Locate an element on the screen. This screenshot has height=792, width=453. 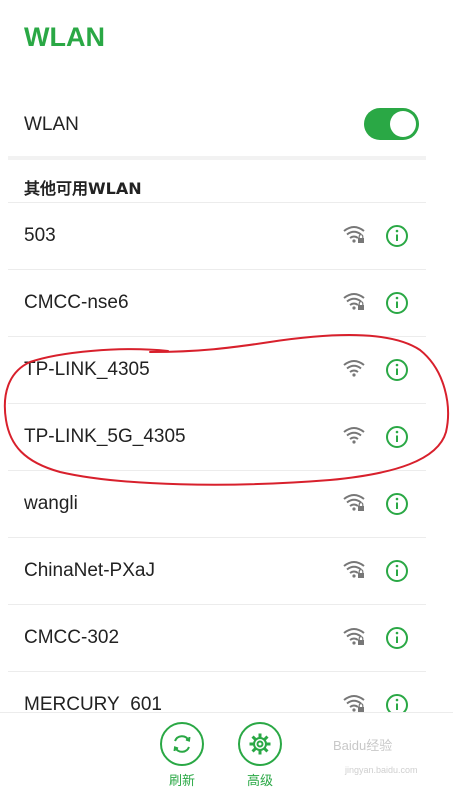
network-row: ChinaNet-PXaJ is located at coordinates (226, 570).